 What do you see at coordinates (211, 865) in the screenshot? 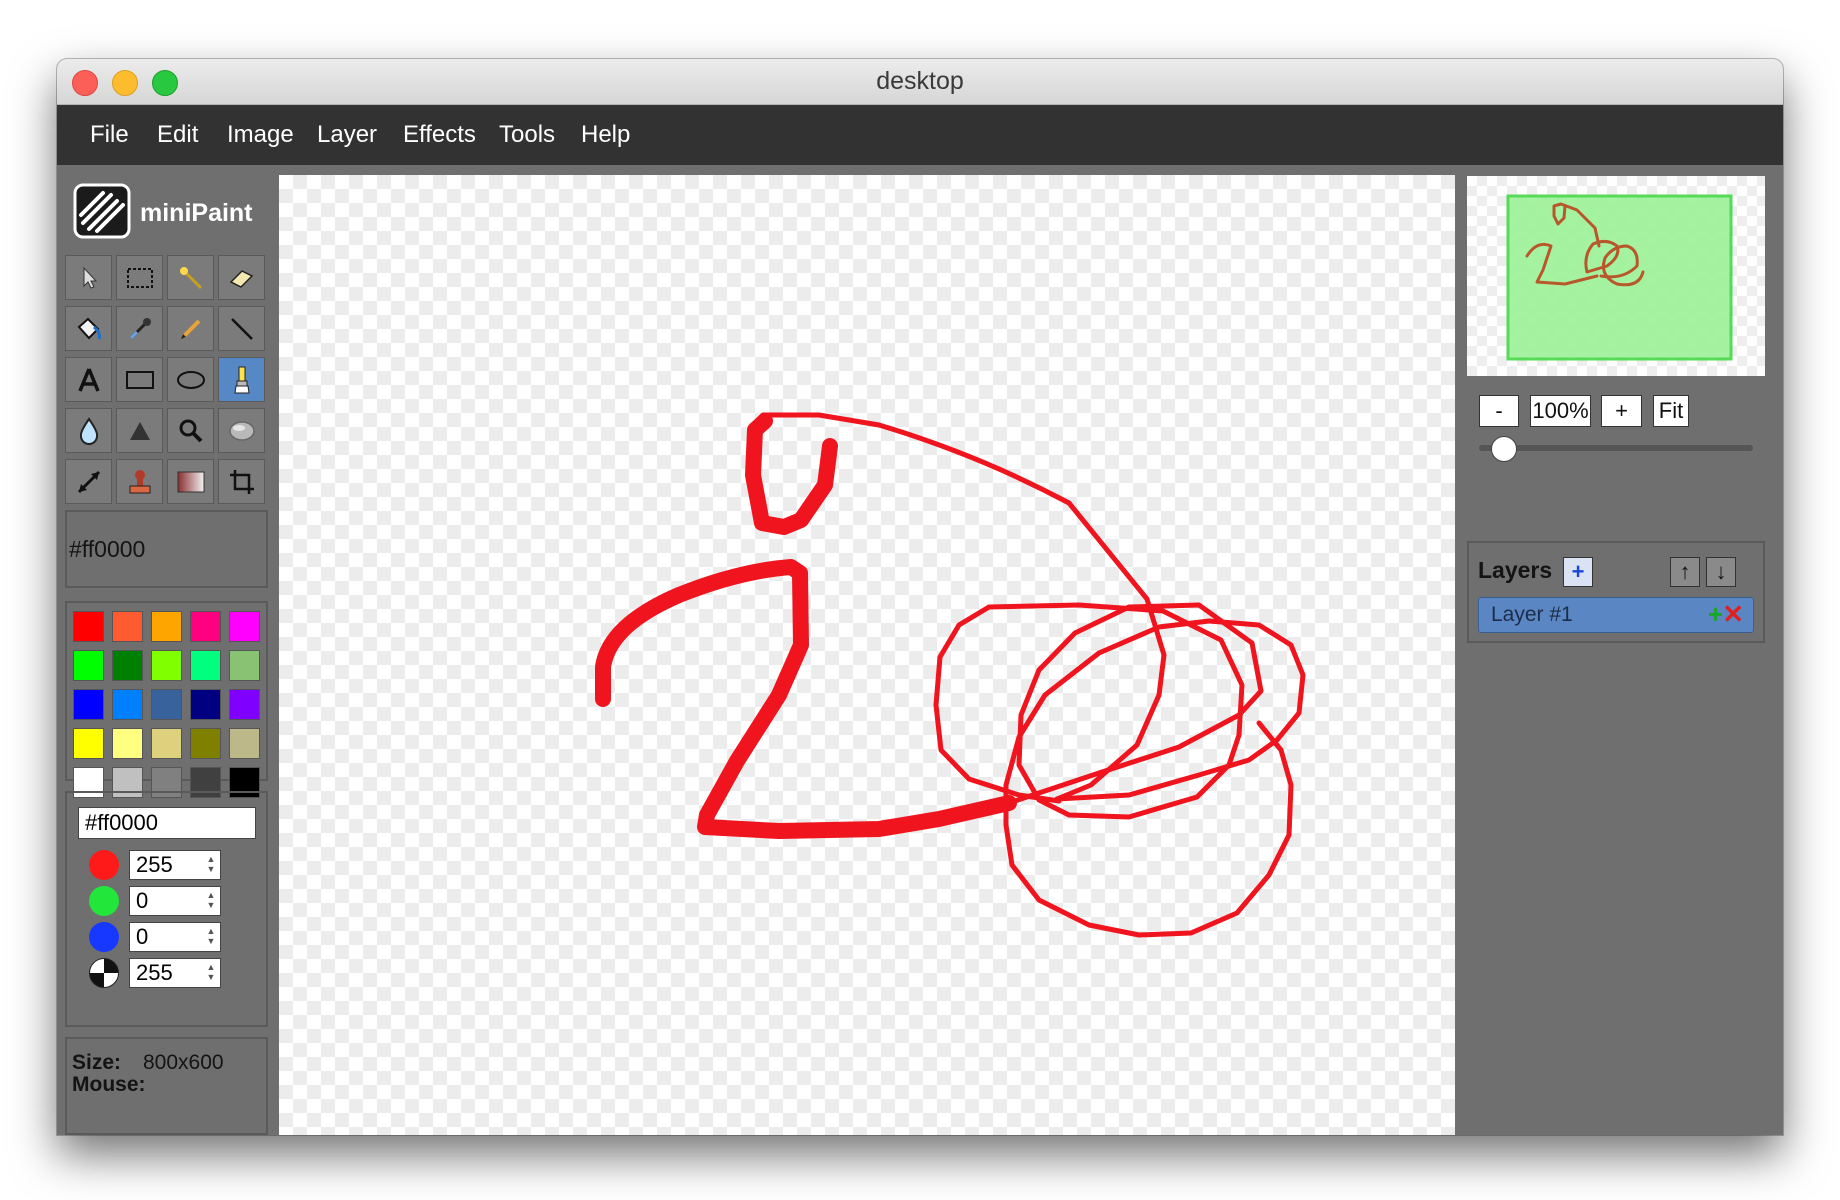
I see `red-spinner-icon: ▲ ▼` at bounding box center [211, 865].